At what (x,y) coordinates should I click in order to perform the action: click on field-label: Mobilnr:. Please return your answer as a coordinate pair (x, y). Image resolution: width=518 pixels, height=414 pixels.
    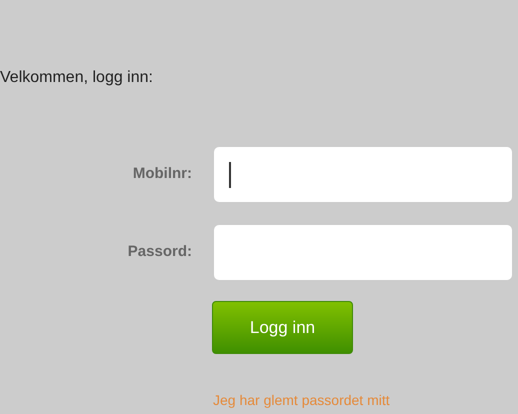
    Looking at the image, I should click on (162, 174).